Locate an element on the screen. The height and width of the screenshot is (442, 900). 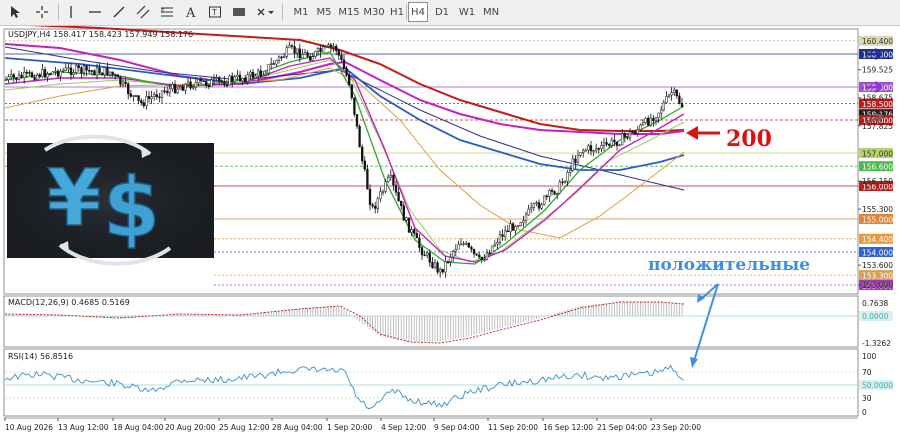
text-label-icon: T is located at coordinates (215, 12).